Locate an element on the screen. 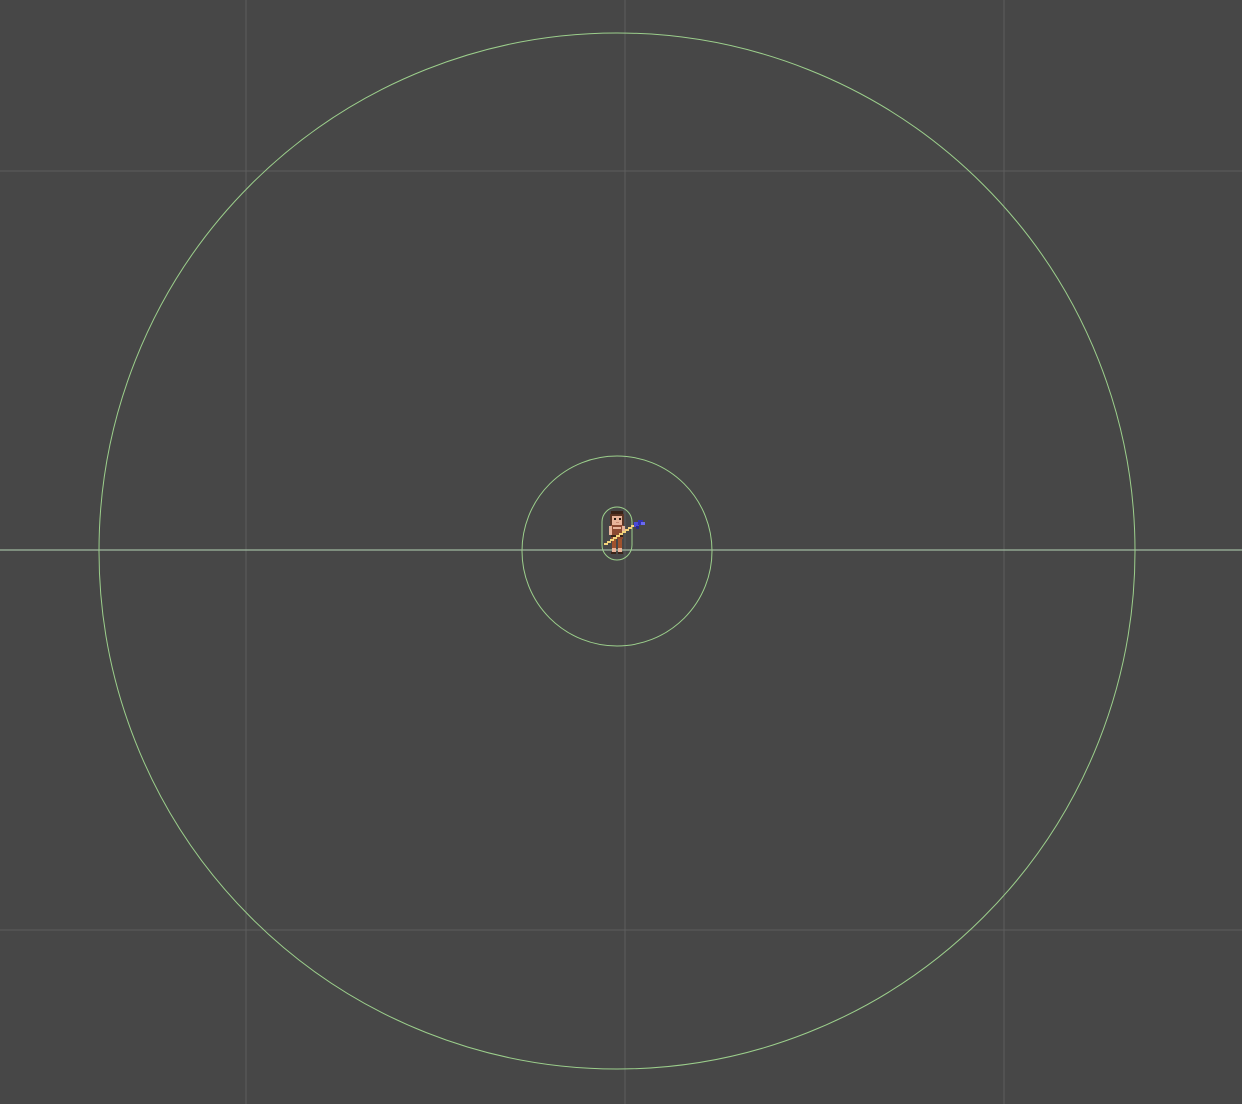 This screenshot has height=1104, width=1242. inner-range-gizmo is located at coordinates (617, 551).